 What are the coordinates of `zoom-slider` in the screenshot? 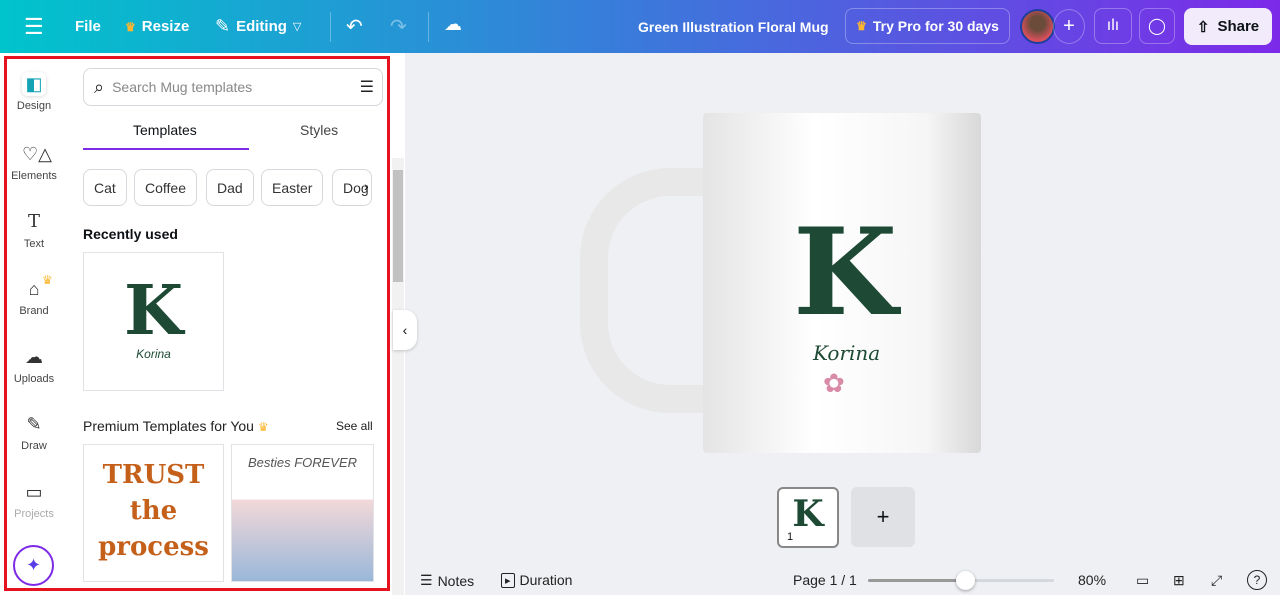 It's located at (961, 580).